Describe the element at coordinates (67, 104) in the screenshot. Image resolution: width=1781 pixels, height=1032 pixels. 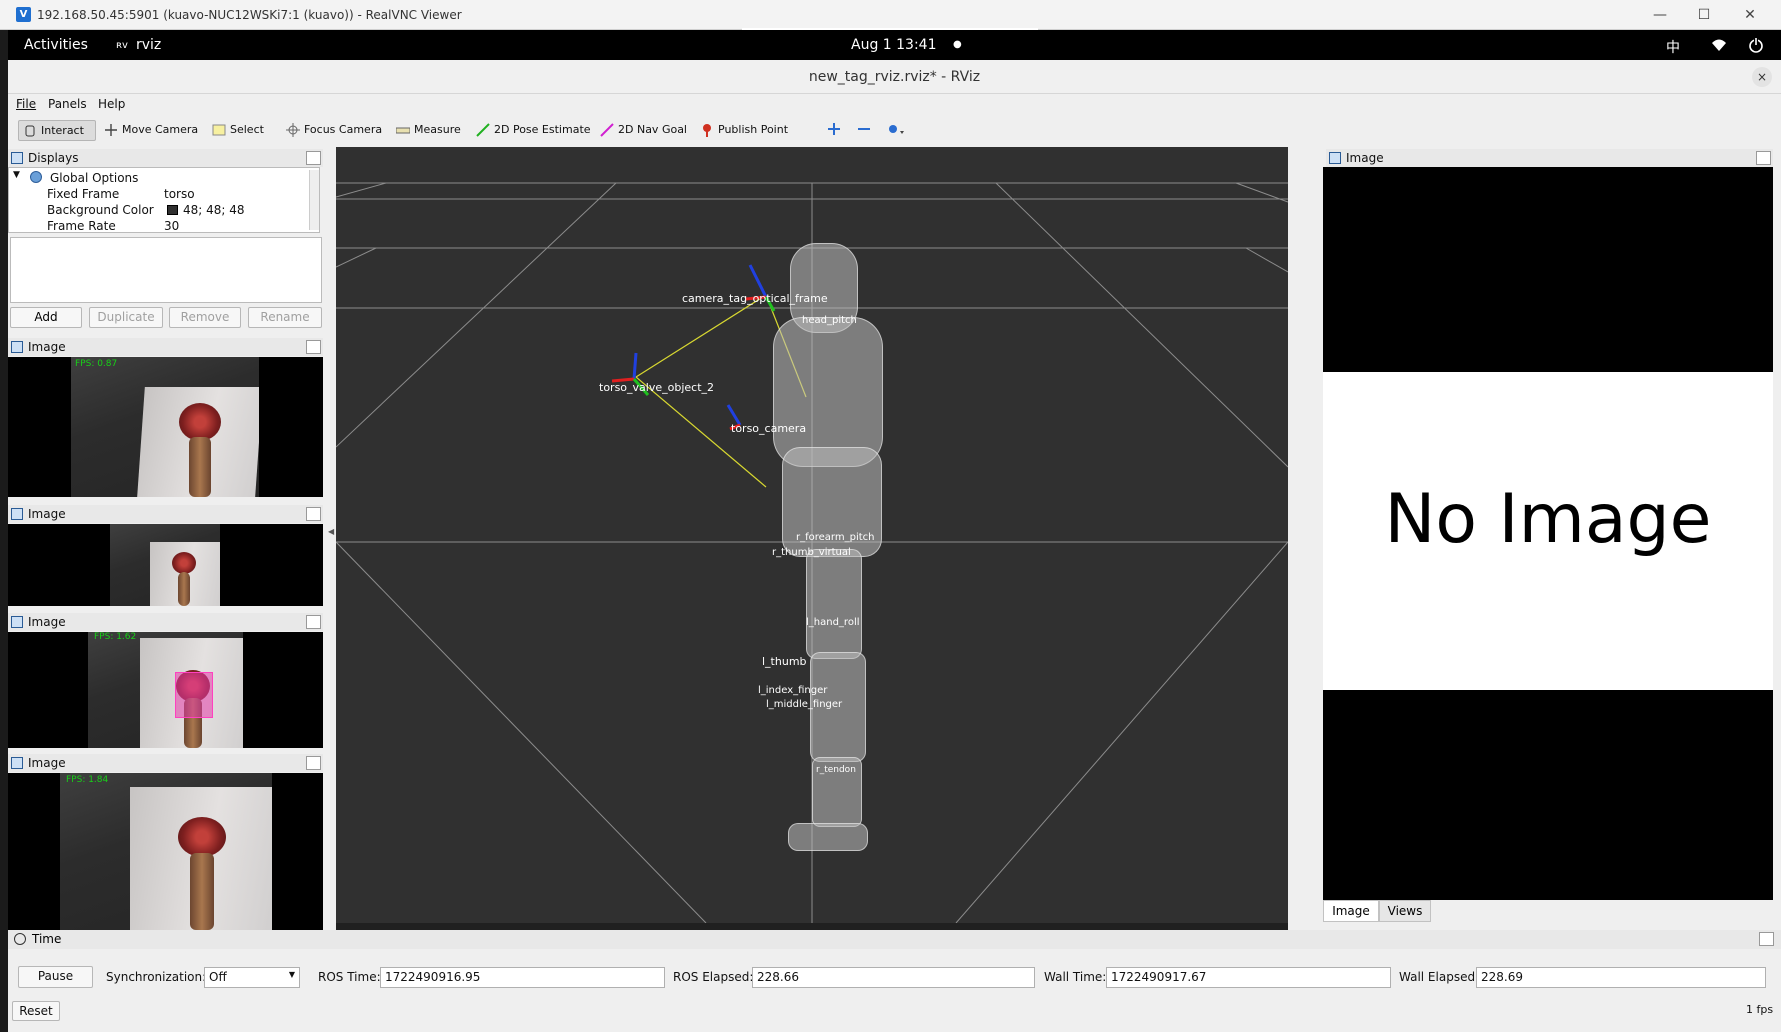
I see `menu-panels: Panels` at that location.